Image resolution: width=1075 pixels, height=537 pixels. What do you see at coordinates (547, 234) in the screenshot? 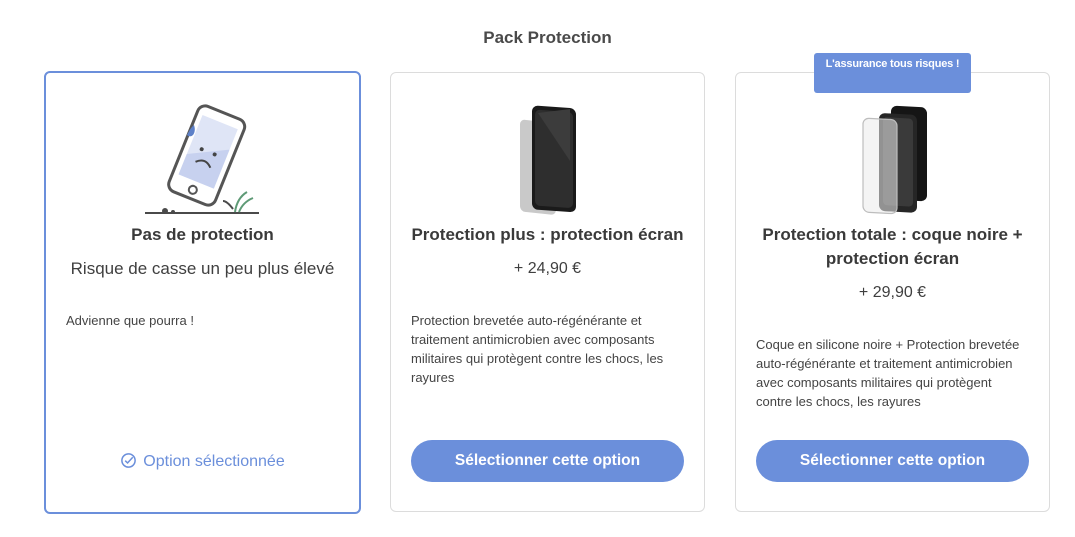
I see `card-title: Protection plus : protection écran` at bounding box center [547, 234].